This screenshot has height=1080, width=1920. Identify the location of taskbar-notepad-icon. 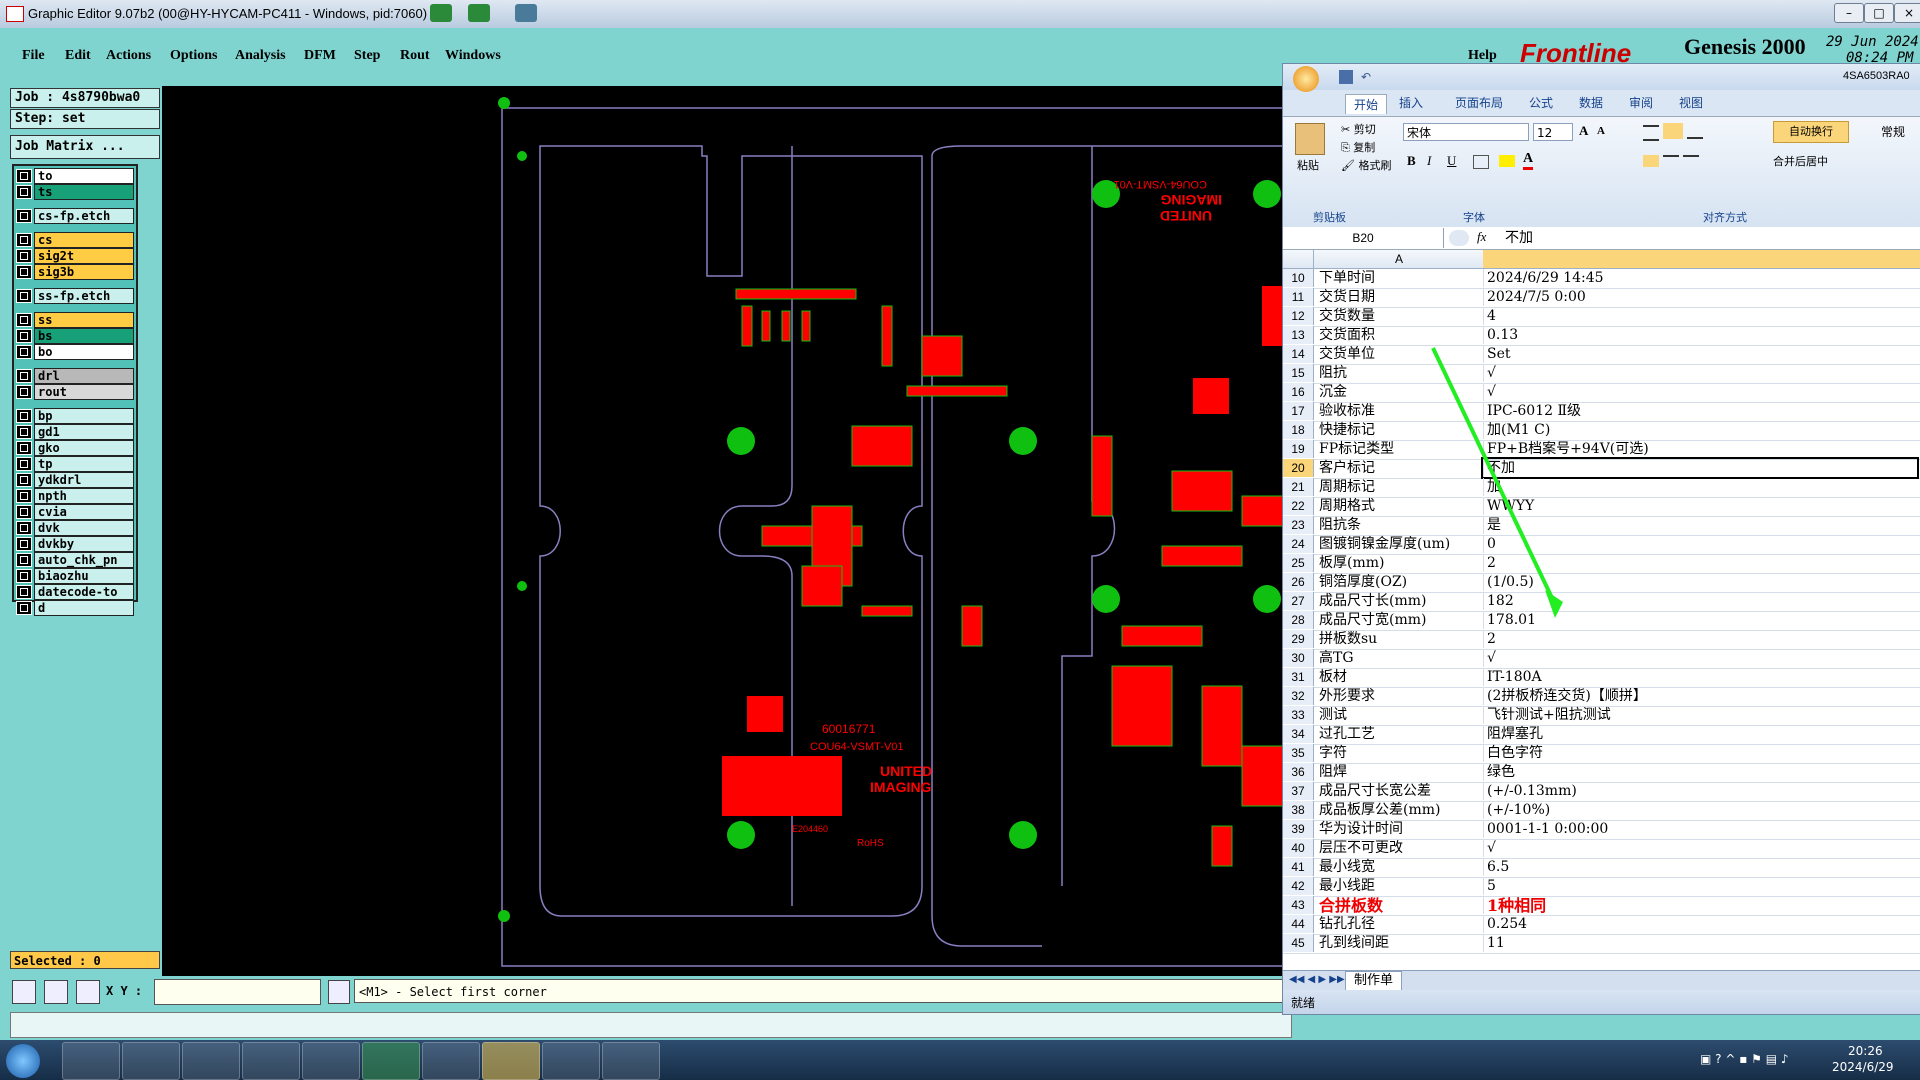
(151, 1061).